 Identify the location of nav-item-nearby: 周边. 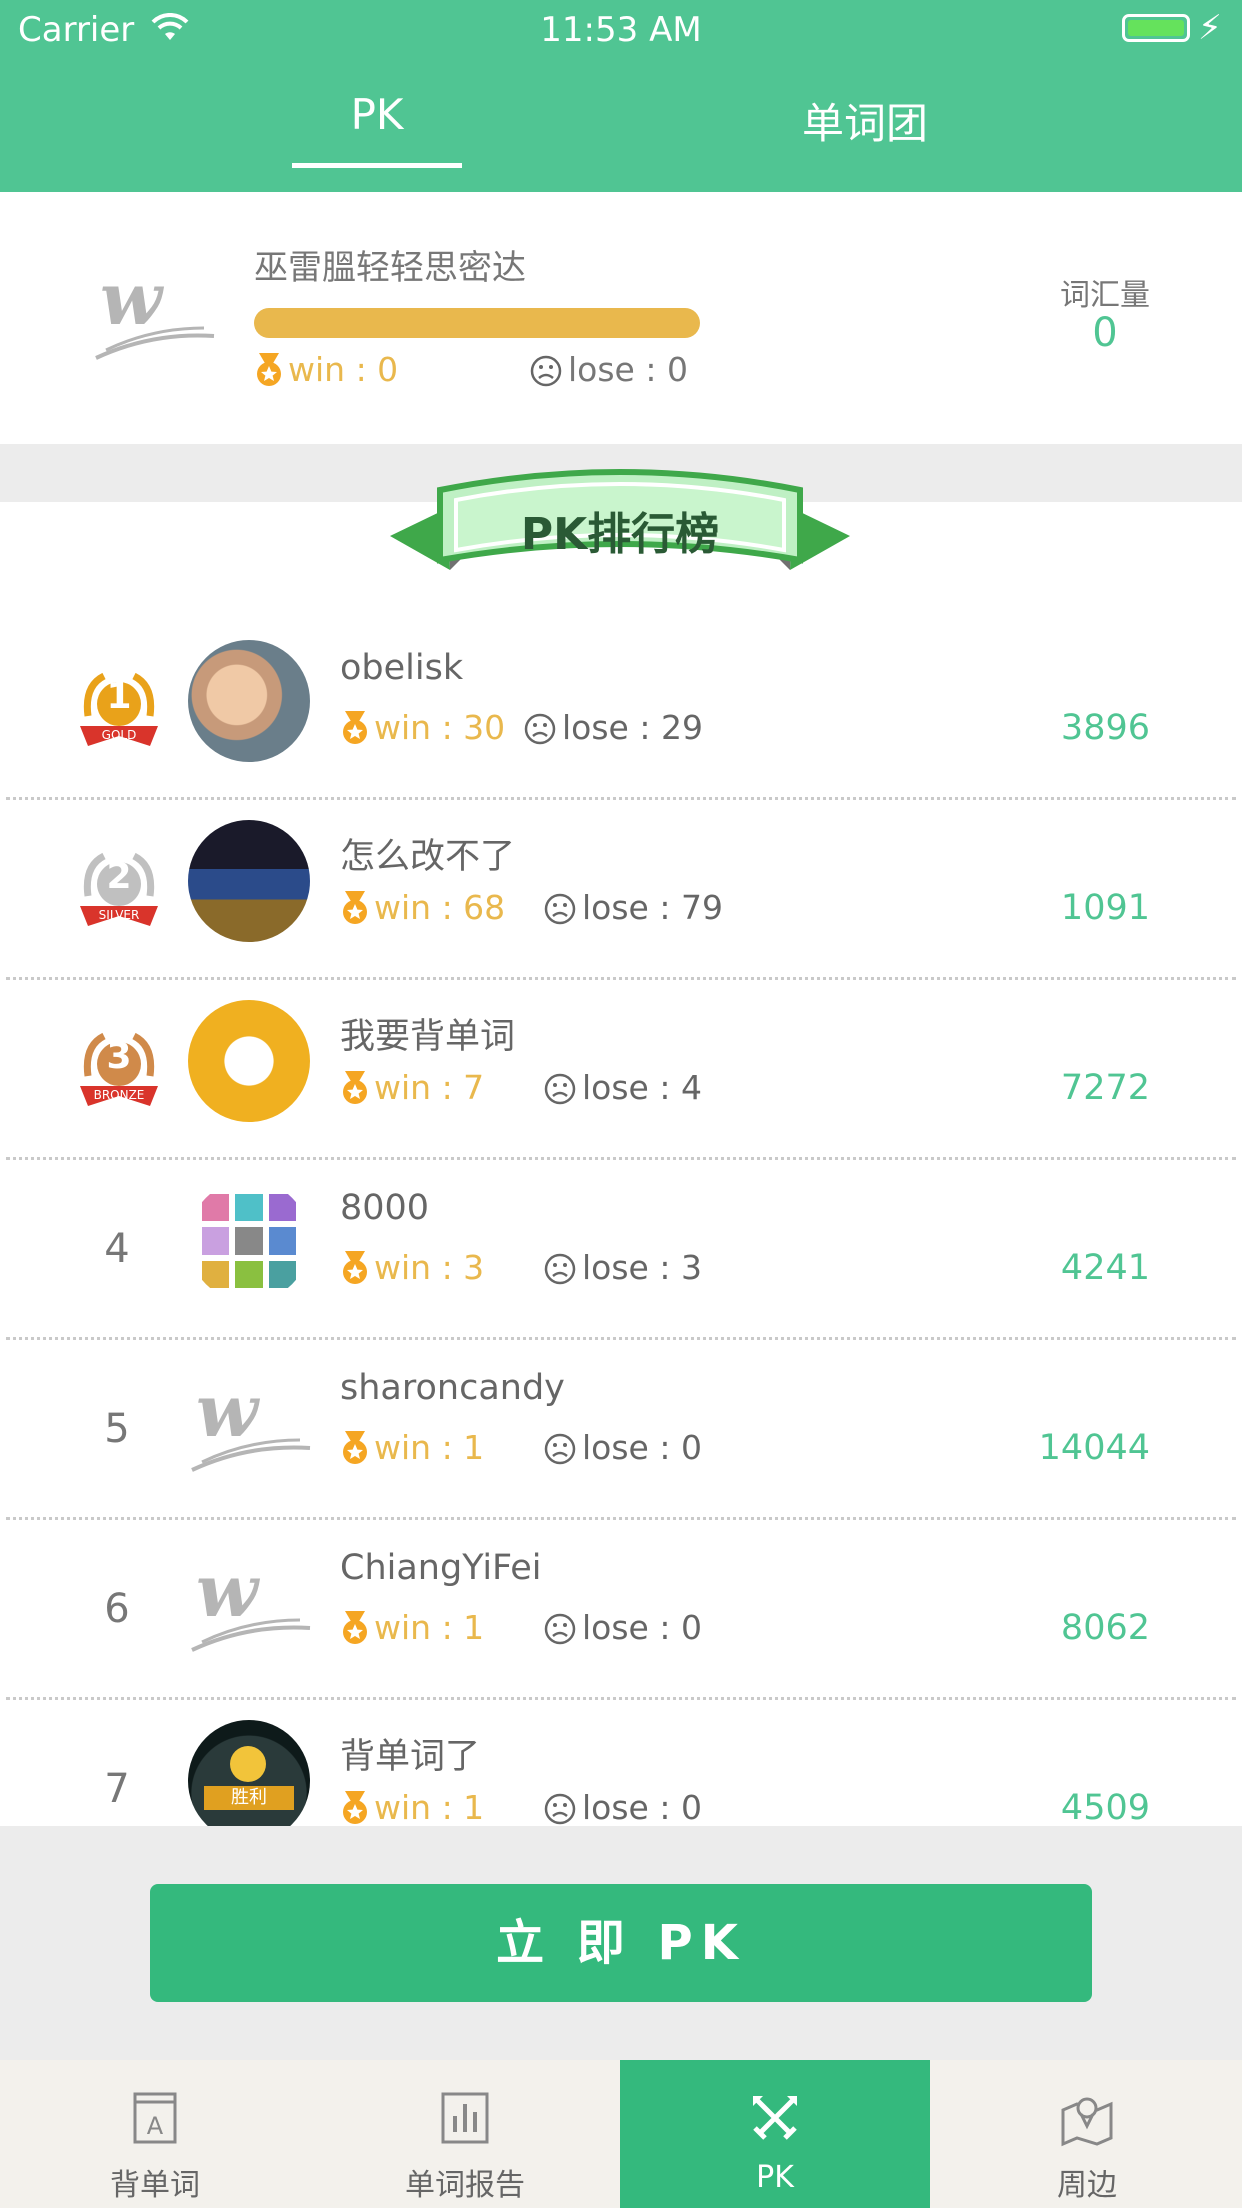
(1087, 2134).